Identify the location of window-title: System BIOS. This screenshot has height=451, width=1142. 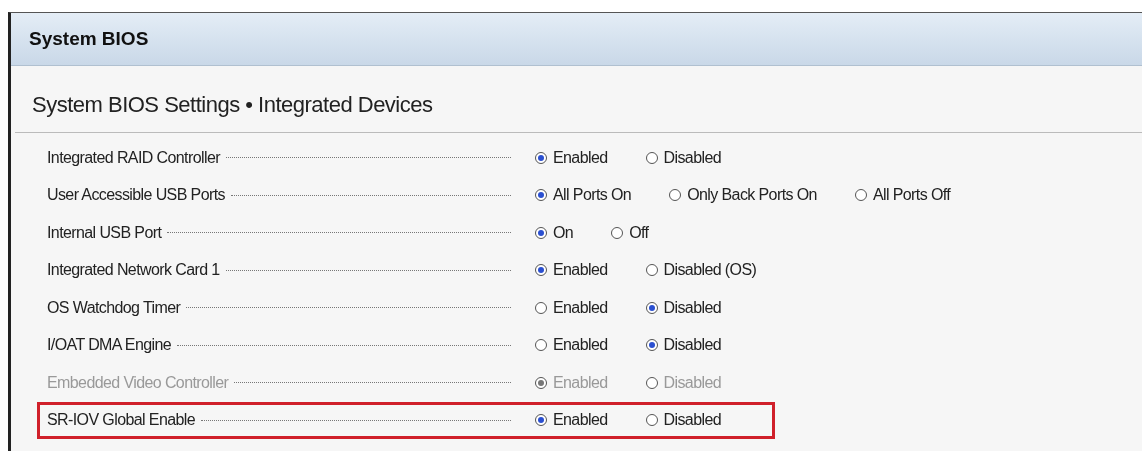
(576, 39).